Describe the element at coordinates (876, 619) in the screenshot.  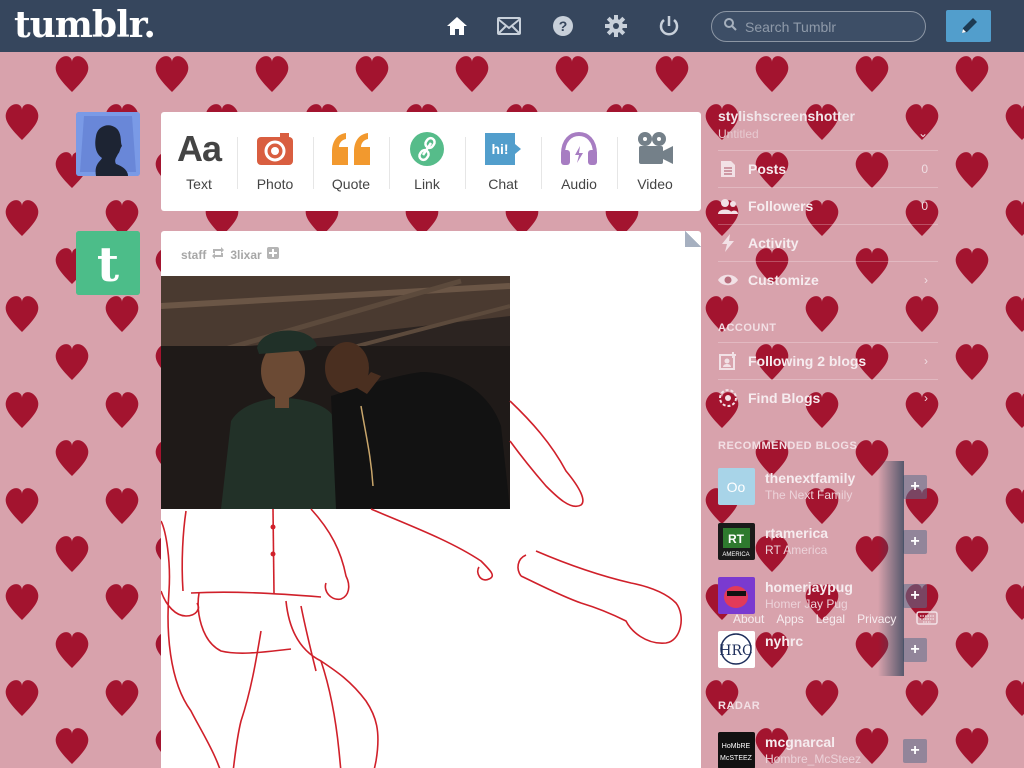
I see `footer-link-privacy: Privacy` at that location.